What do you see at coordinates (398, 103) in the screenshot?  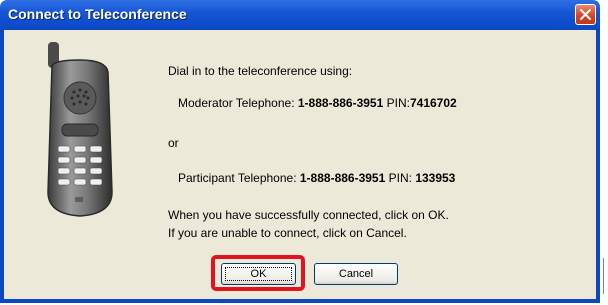 I see `moderator-pin-label: PIN:` at bounding box center [398, 103].